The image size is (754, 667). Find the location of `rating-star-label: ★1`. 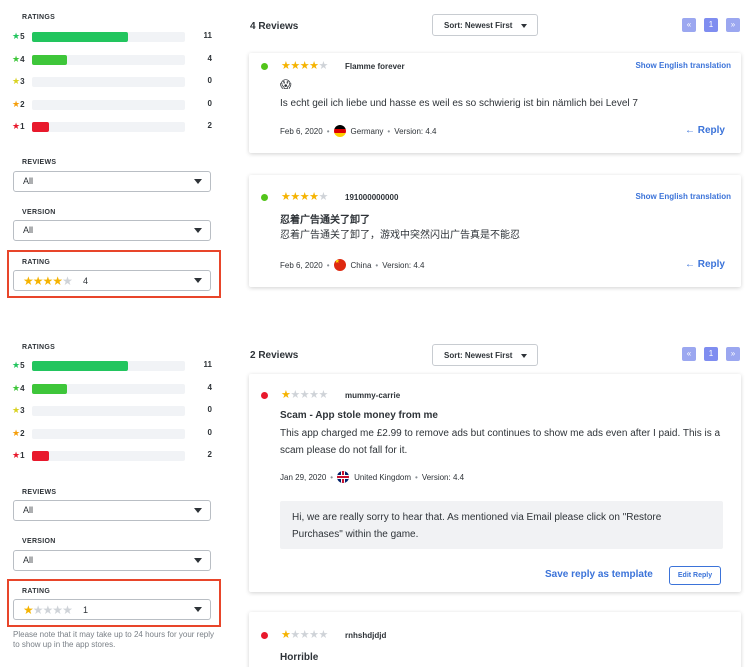

rating-star-label: ★1 is located at coordinates (18, 455).